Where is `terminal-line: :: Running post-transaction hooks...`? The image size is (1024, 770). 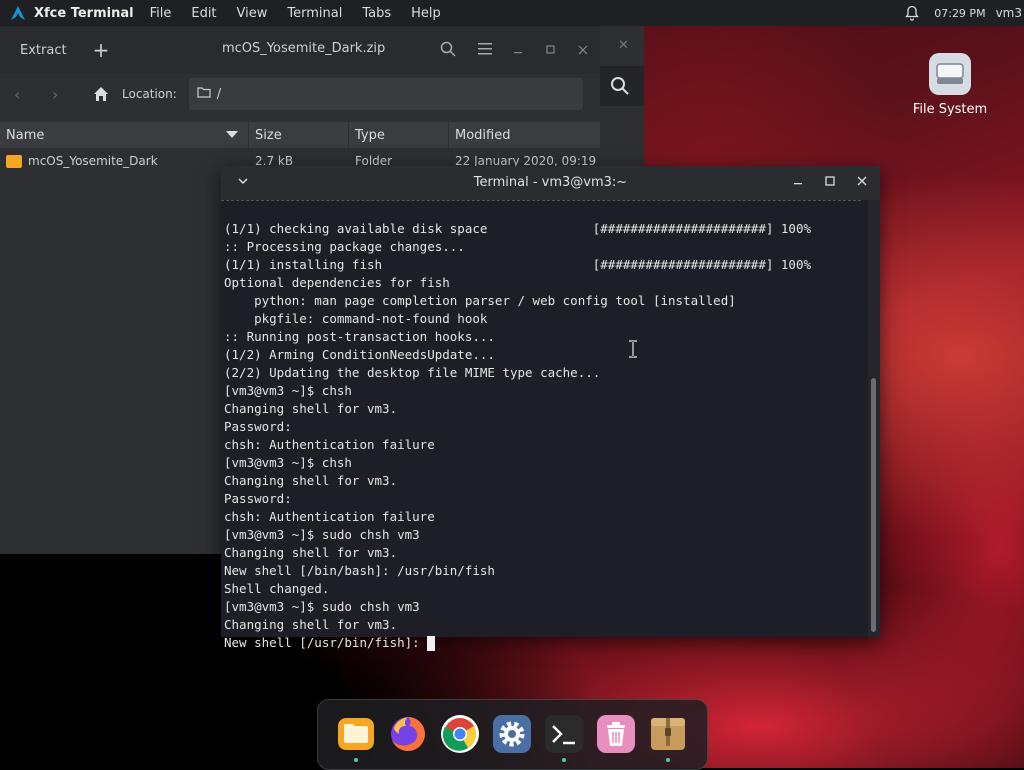 terminal-line: :: Running post-transaction hooks... is located at coordinates (359, 336).